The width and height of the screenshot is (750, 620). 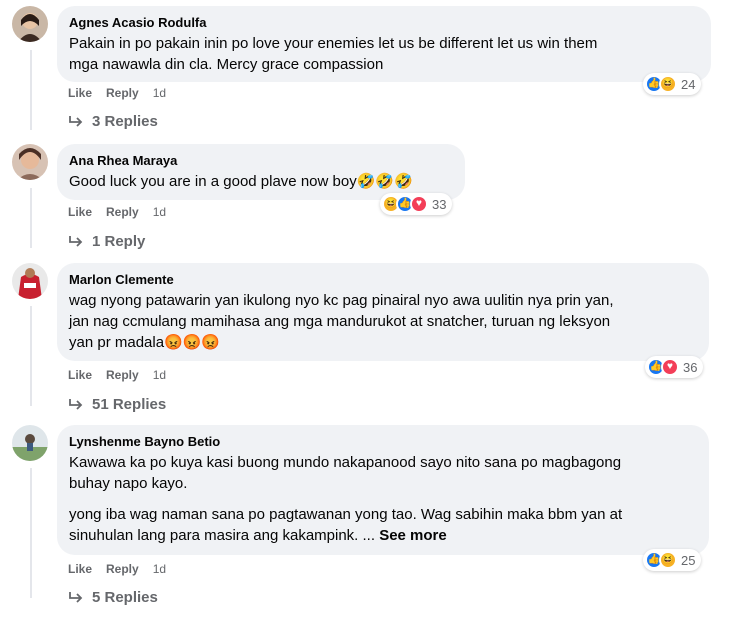 I want to click on replies-count-label: 3 Replies, so click(x=125, y=121).